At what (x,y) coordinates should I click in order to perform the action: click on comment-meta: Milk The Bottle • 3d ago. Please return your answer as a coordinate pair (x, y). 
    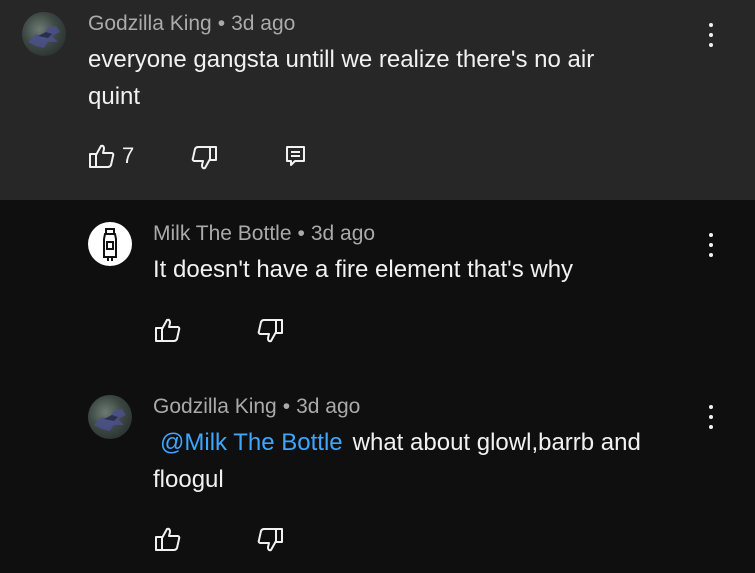
    Looking at the image, I should click on (264, 234).